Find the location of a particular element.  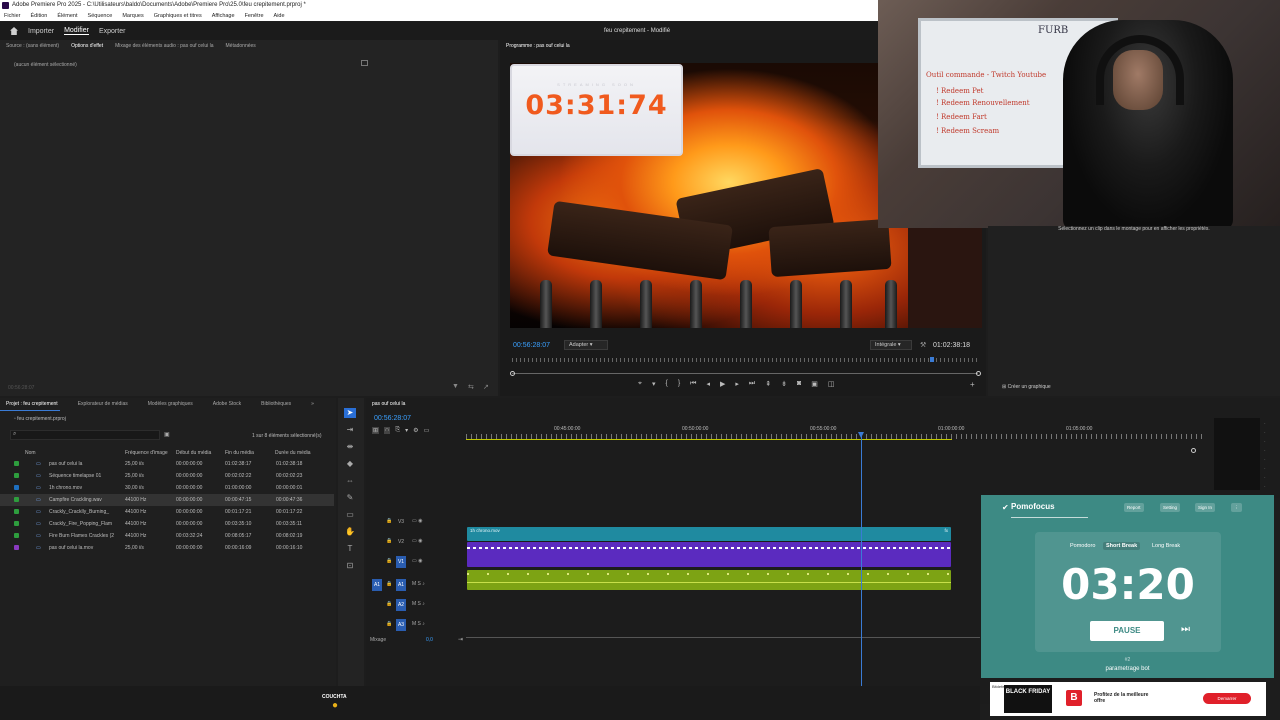

more-tabs-icon: » is located at coordinates (312, 404).